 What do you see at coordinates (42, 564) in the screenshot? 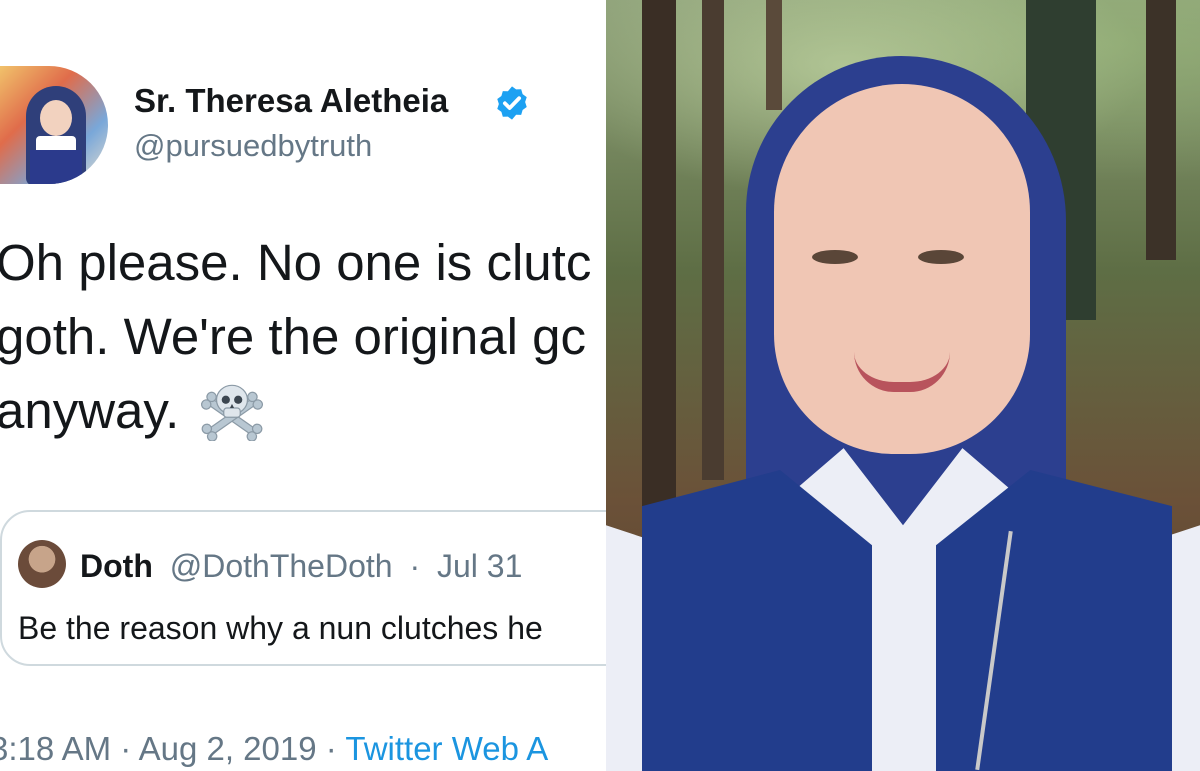
I see `quoted-author-avatar` at bounding box center [42, 564].